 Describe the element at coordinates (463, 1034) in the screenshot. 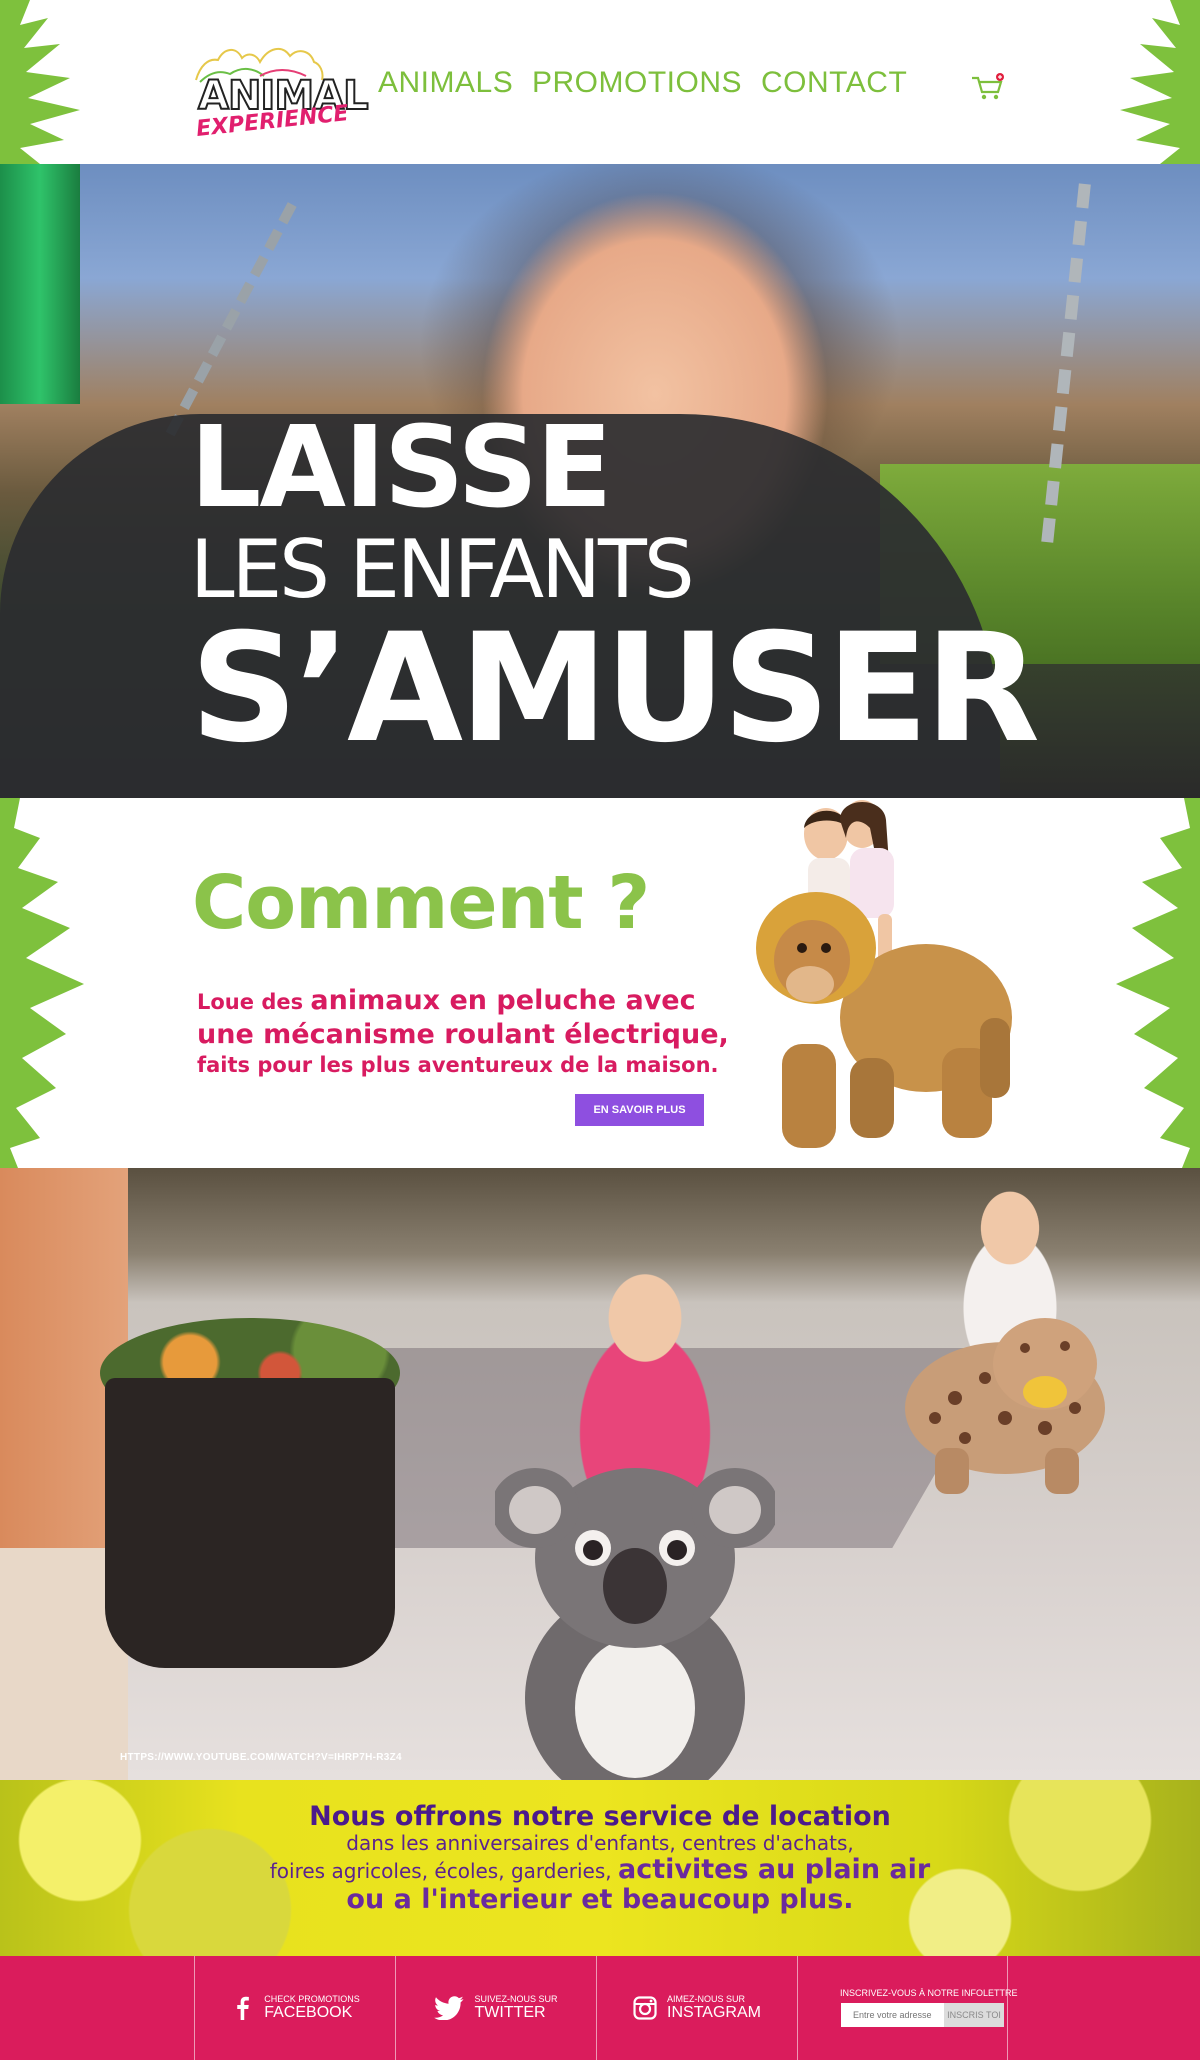

I see `description-part3: une mécanisme roulant électrique,` at that location.